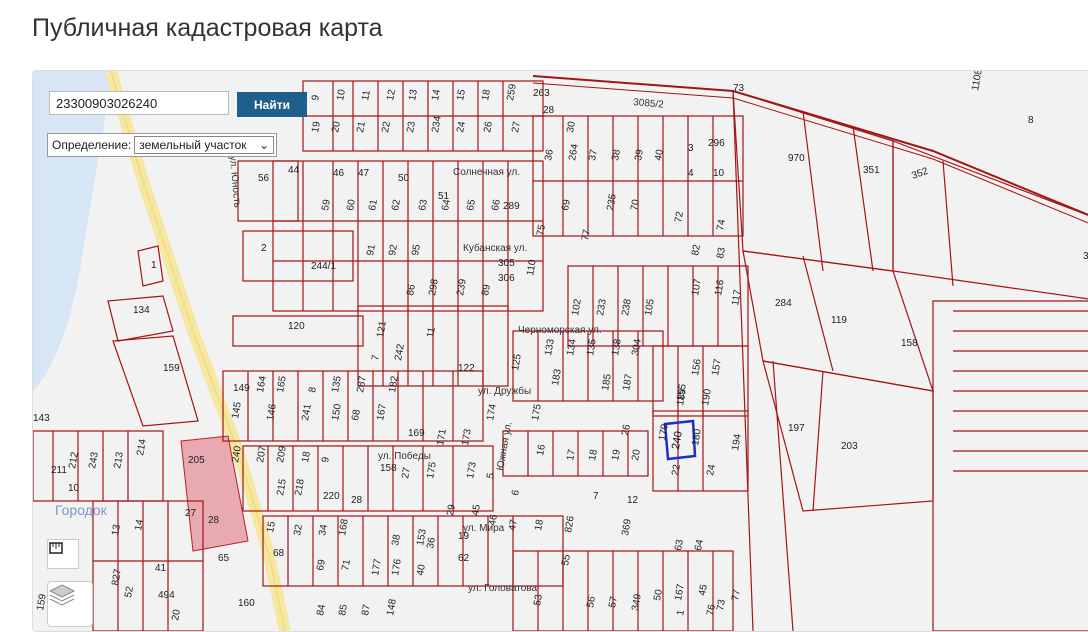 The height and width of the screenshot is (632, 1088). What do you see at coordinates (596, 496) in the screenshot?
I see `parcel-number-label: 7` at bounding box center [596, 496].